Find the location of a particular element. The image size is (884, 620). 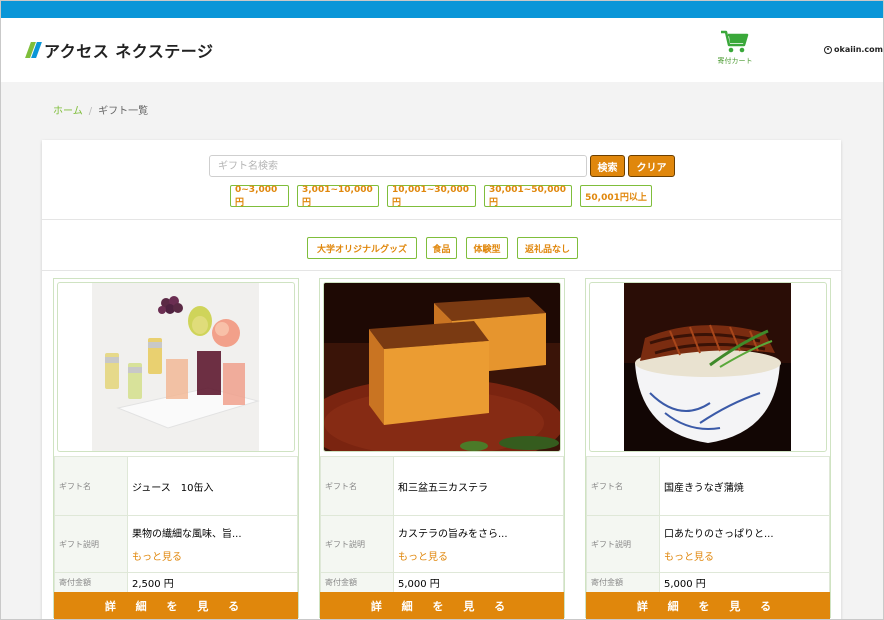

search-button: 検索 is located at coordinates (607, 166).